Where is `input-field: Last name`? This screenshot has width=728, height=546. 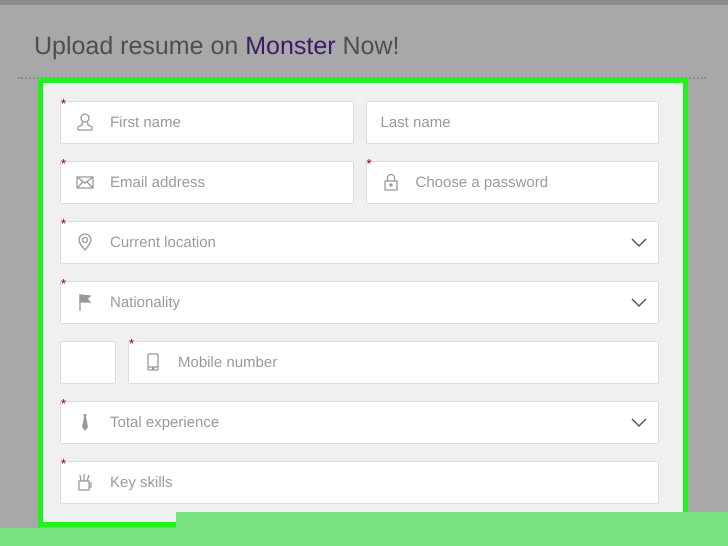 input-field: Last name is located at coordinates (512, 122).